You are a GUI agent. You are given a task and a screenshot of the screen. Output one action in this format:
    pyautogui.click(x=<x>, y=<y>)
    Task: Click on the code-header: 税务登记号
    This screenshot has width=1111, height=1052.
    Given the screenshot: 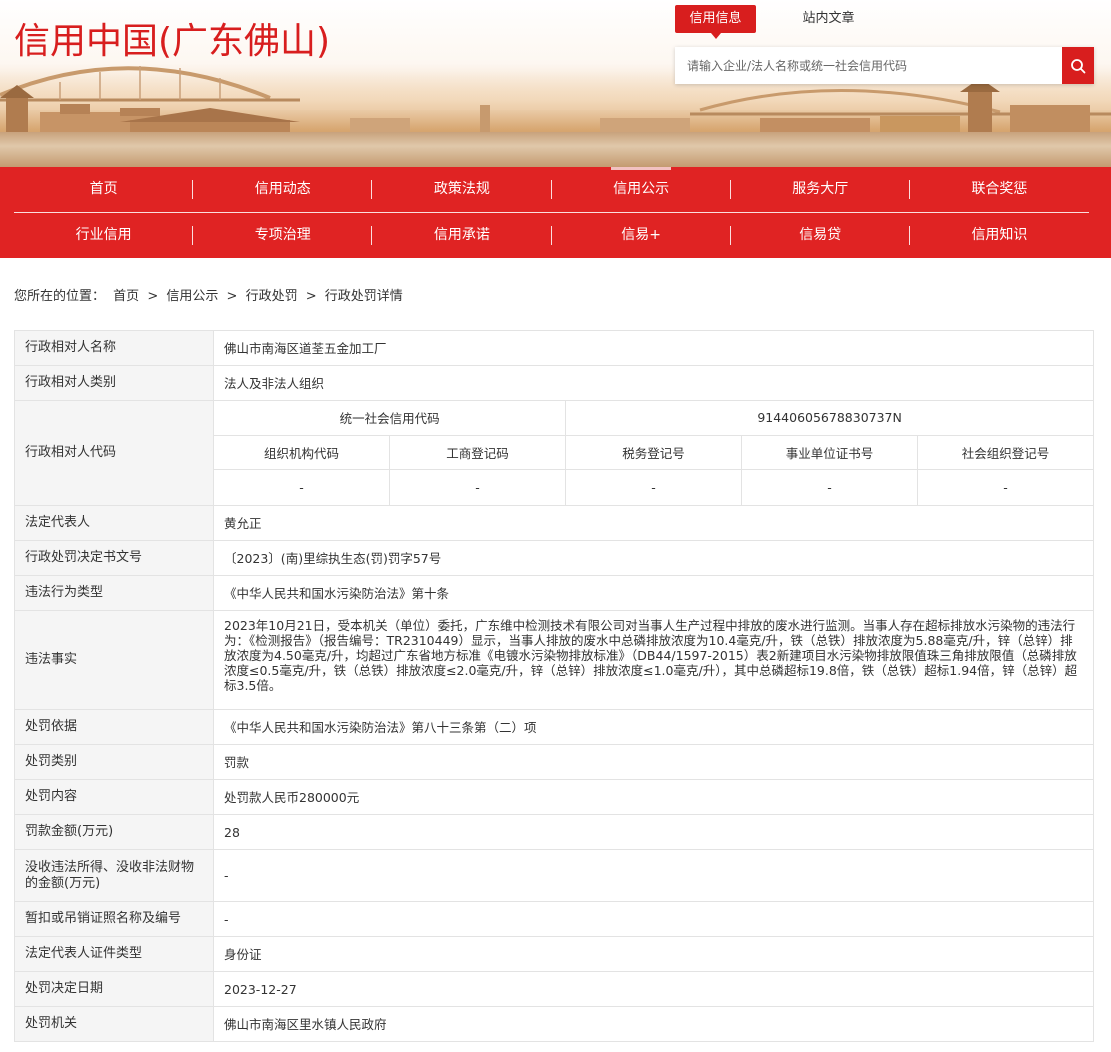 What is the action you would take?
    pyautogui.click(x=654, y=452)
    